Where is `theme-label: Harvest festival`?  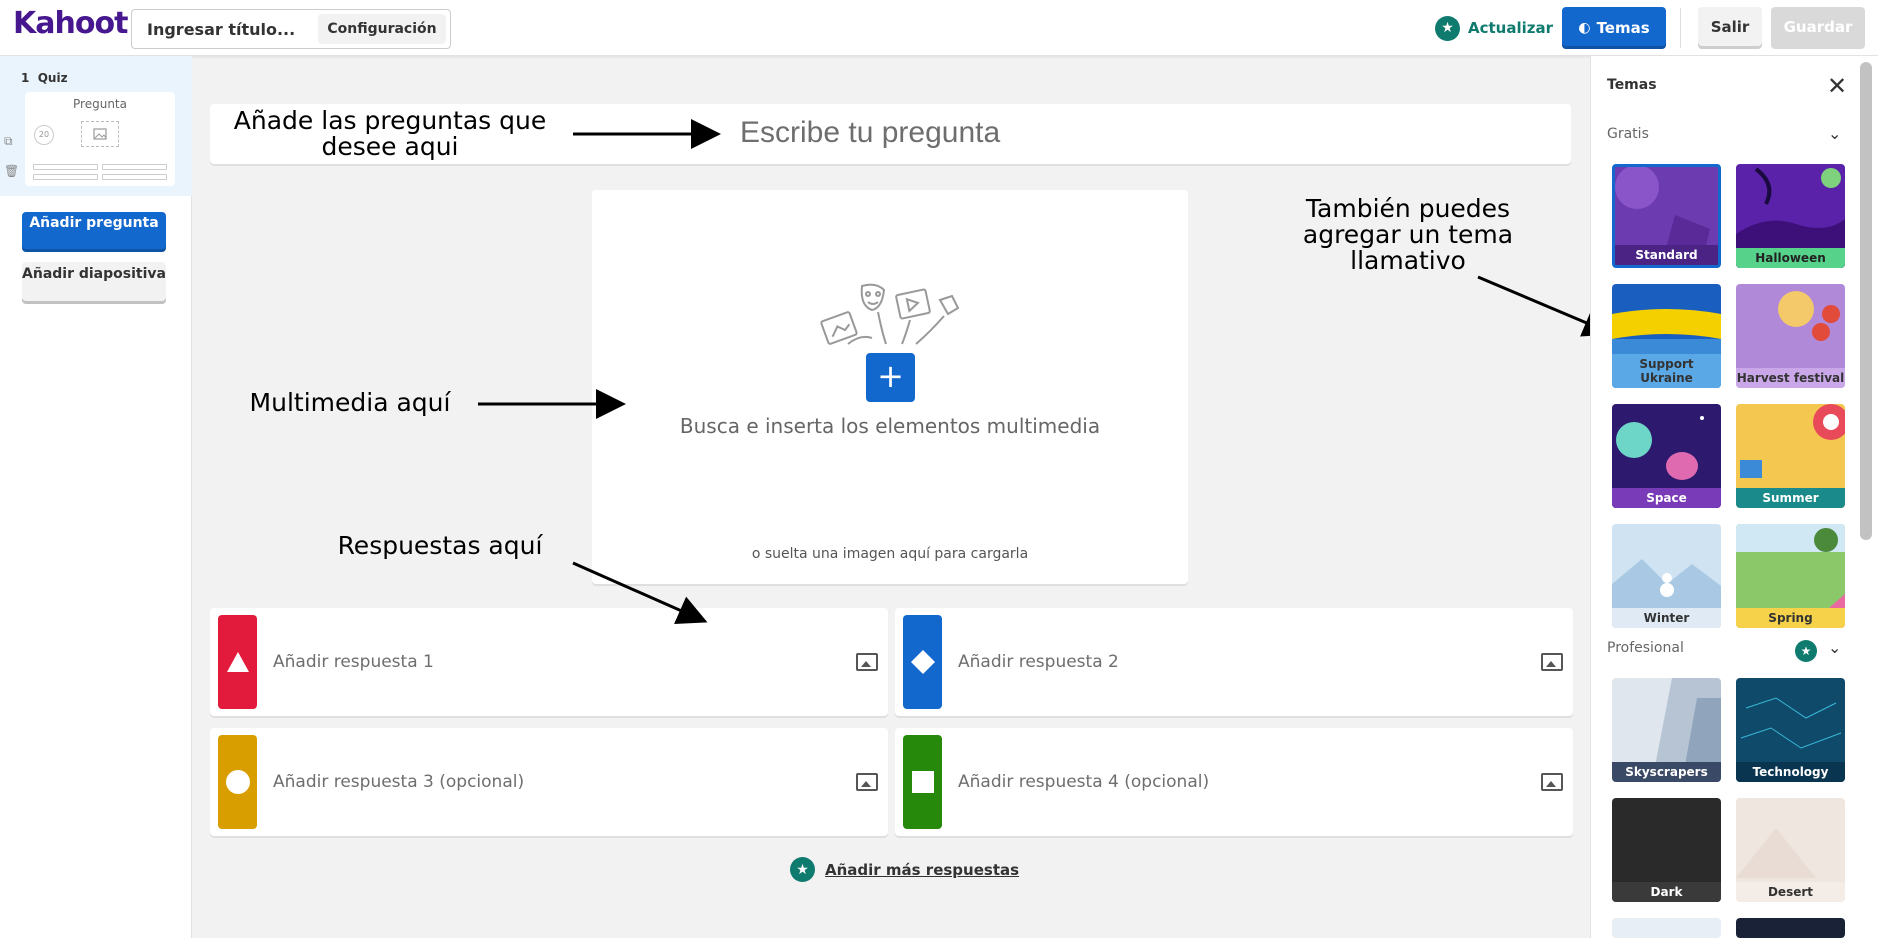
theme-label: Harvest festival is located at coordinates (1790, 378).